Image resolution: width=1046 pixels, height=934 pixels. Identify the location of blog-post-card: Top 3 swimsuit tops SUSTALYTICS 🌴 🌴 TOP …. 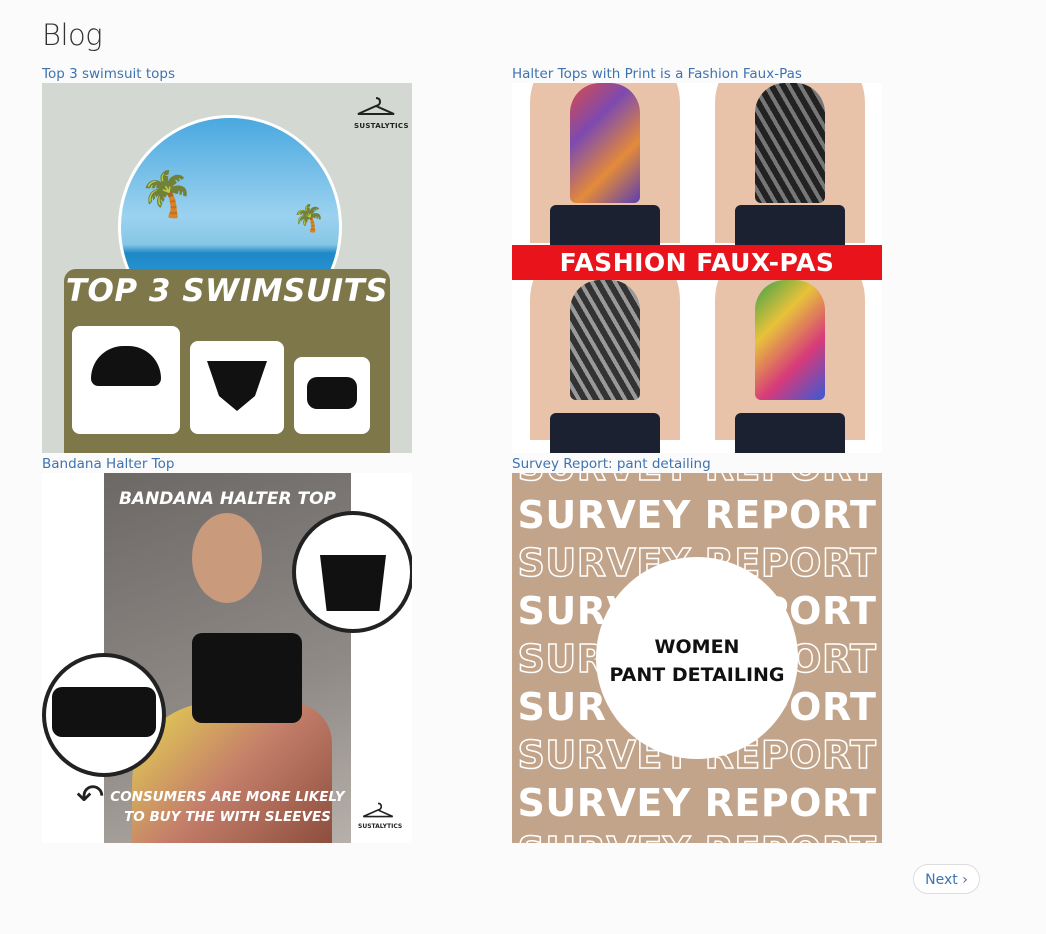
(227, 258).